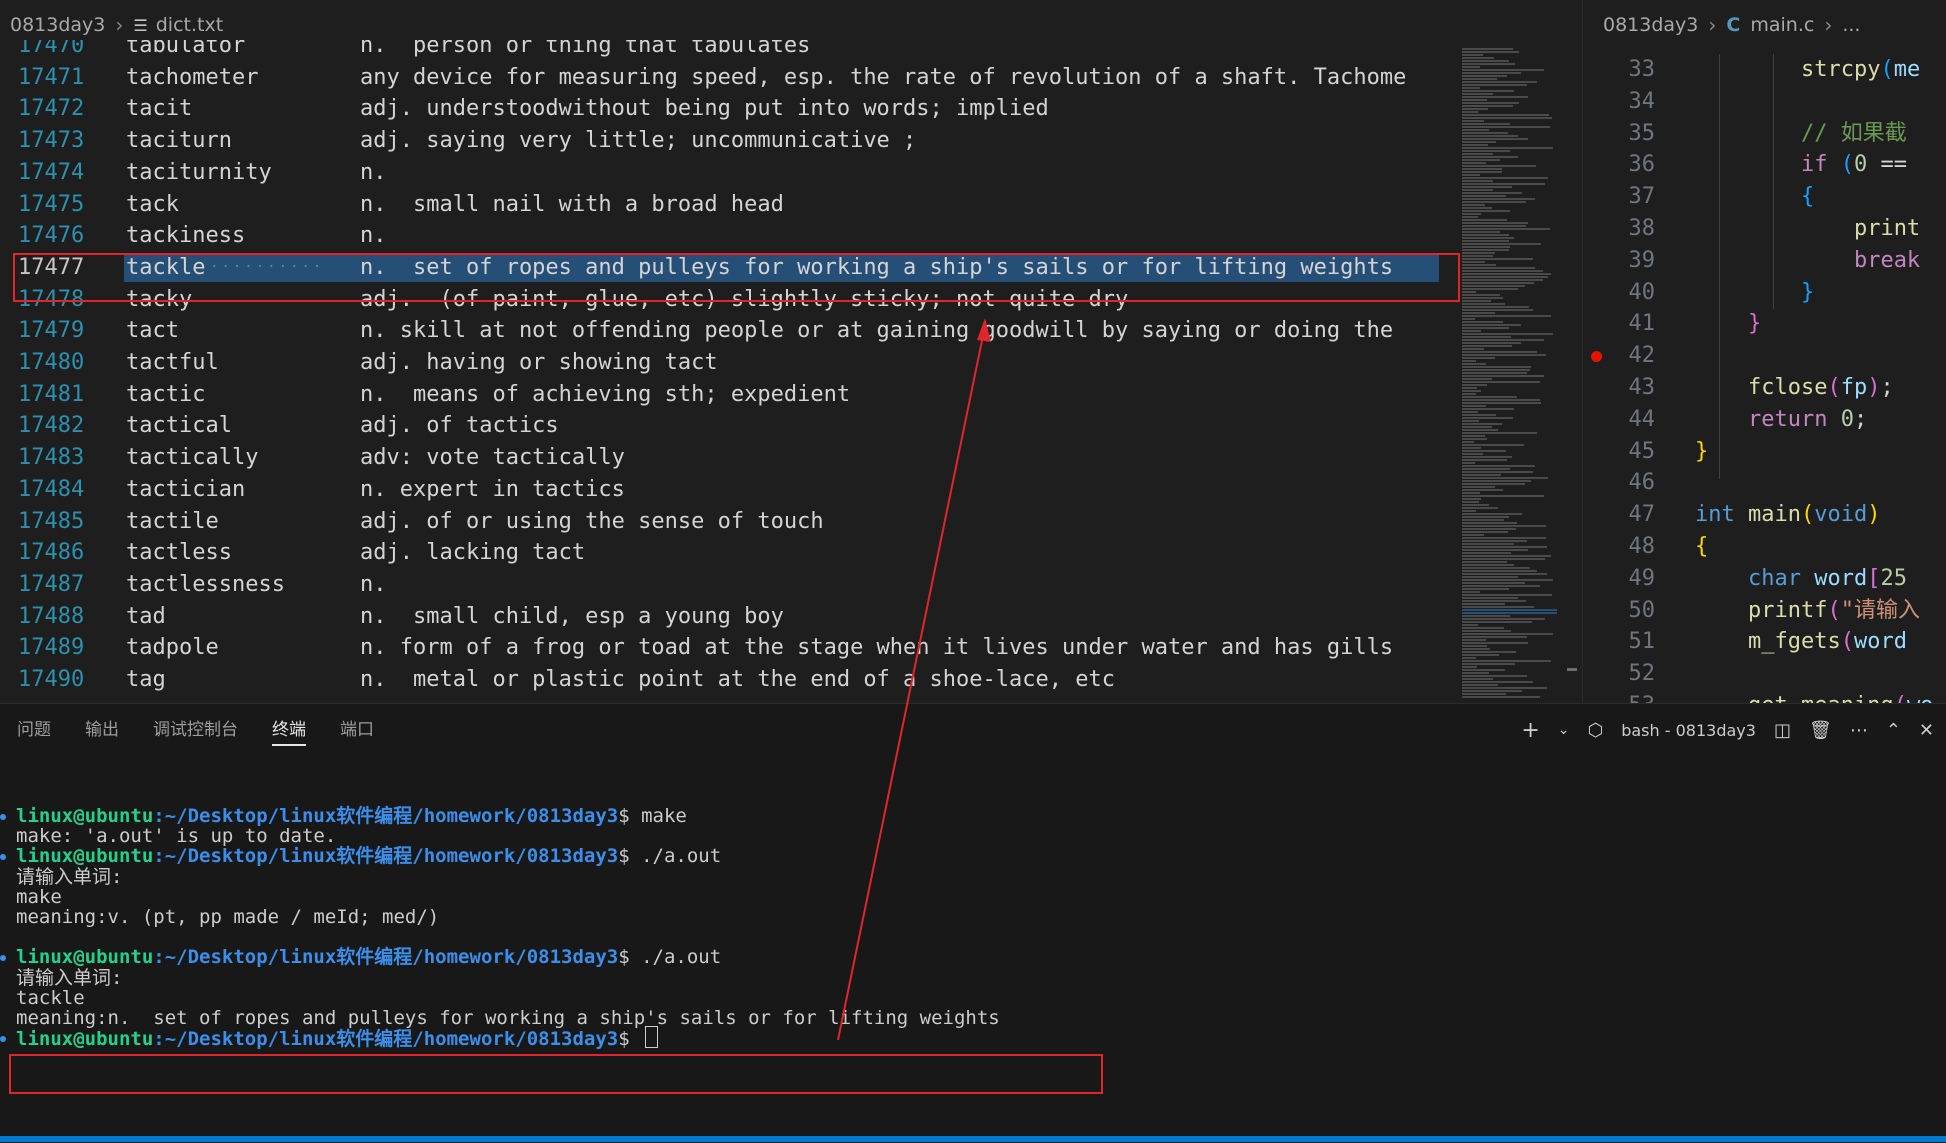  I want to click on code-line: 45}, so click(1764, 452).